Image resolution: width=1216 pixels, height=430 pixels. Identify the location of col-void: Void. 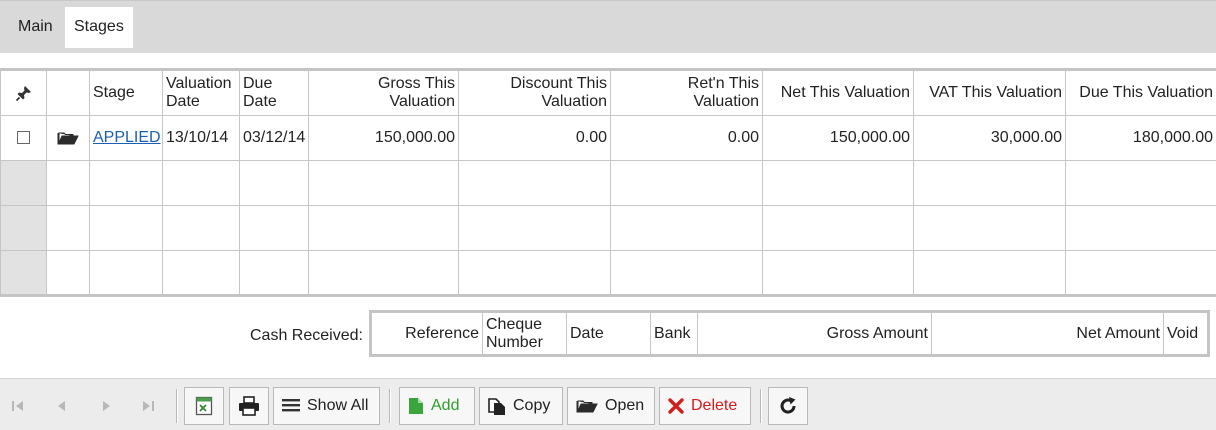
(1186, 333).